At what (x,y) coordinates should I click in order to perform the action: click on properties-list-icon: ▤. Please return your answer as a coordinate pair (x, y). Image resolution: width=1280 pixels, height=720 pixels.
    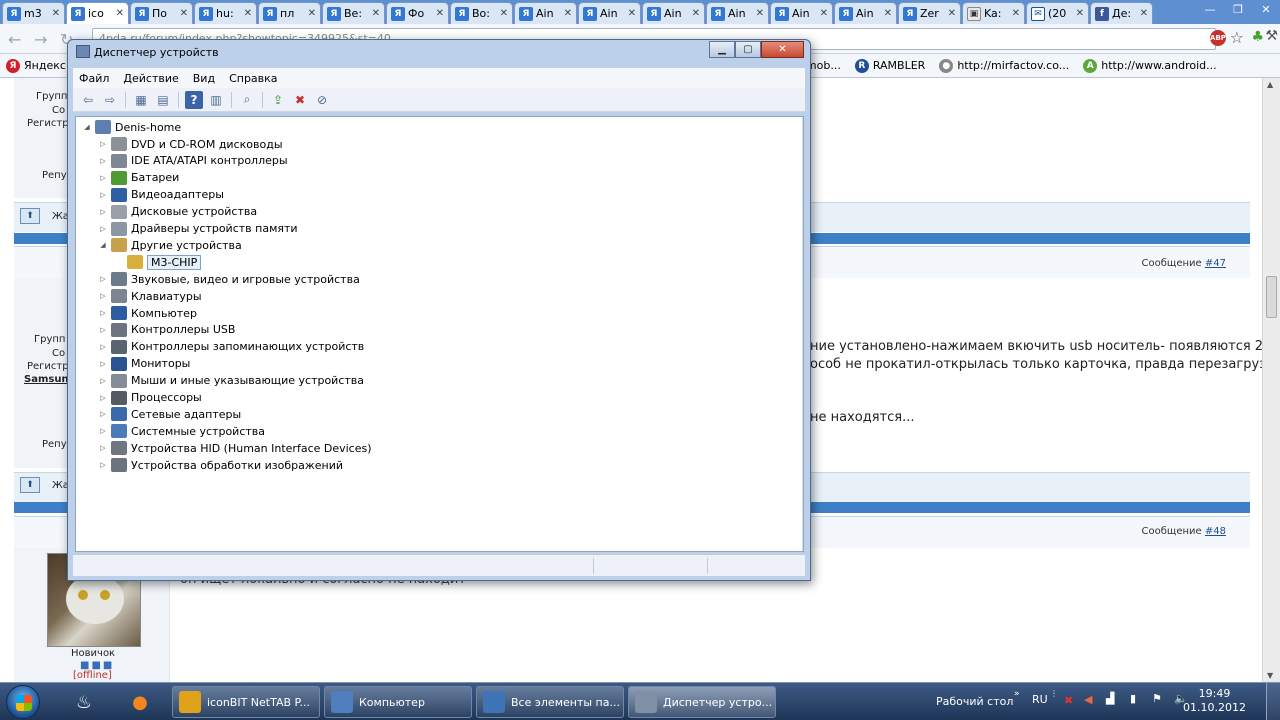
    Looking at the image, I should click on (163, 100).